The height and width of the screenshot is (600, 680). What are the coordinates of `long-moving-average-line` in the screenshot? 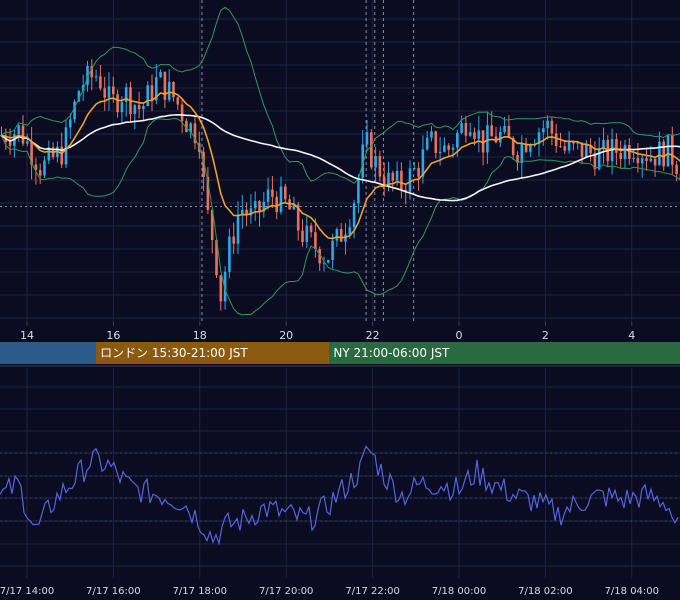 It's located at (340, 157).